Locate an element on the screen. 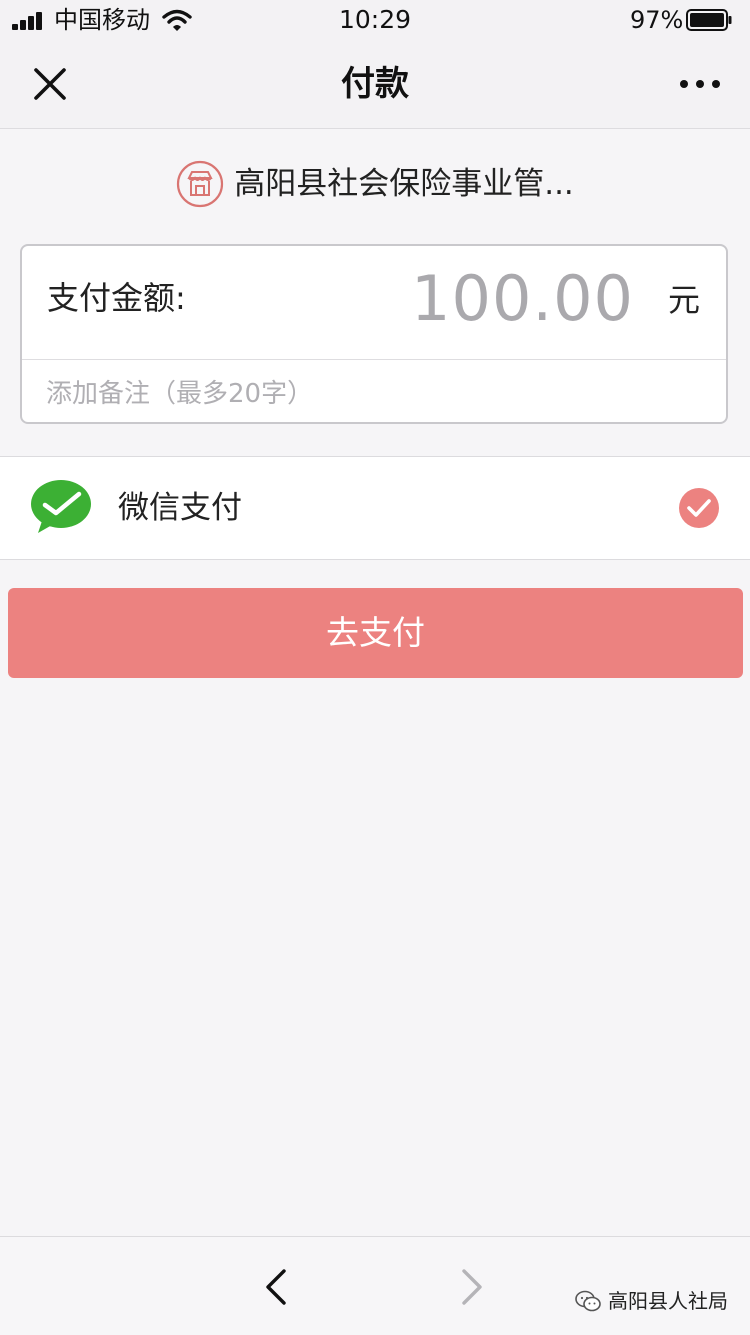  page-title: 付款 is located at coordinates (375, 84).